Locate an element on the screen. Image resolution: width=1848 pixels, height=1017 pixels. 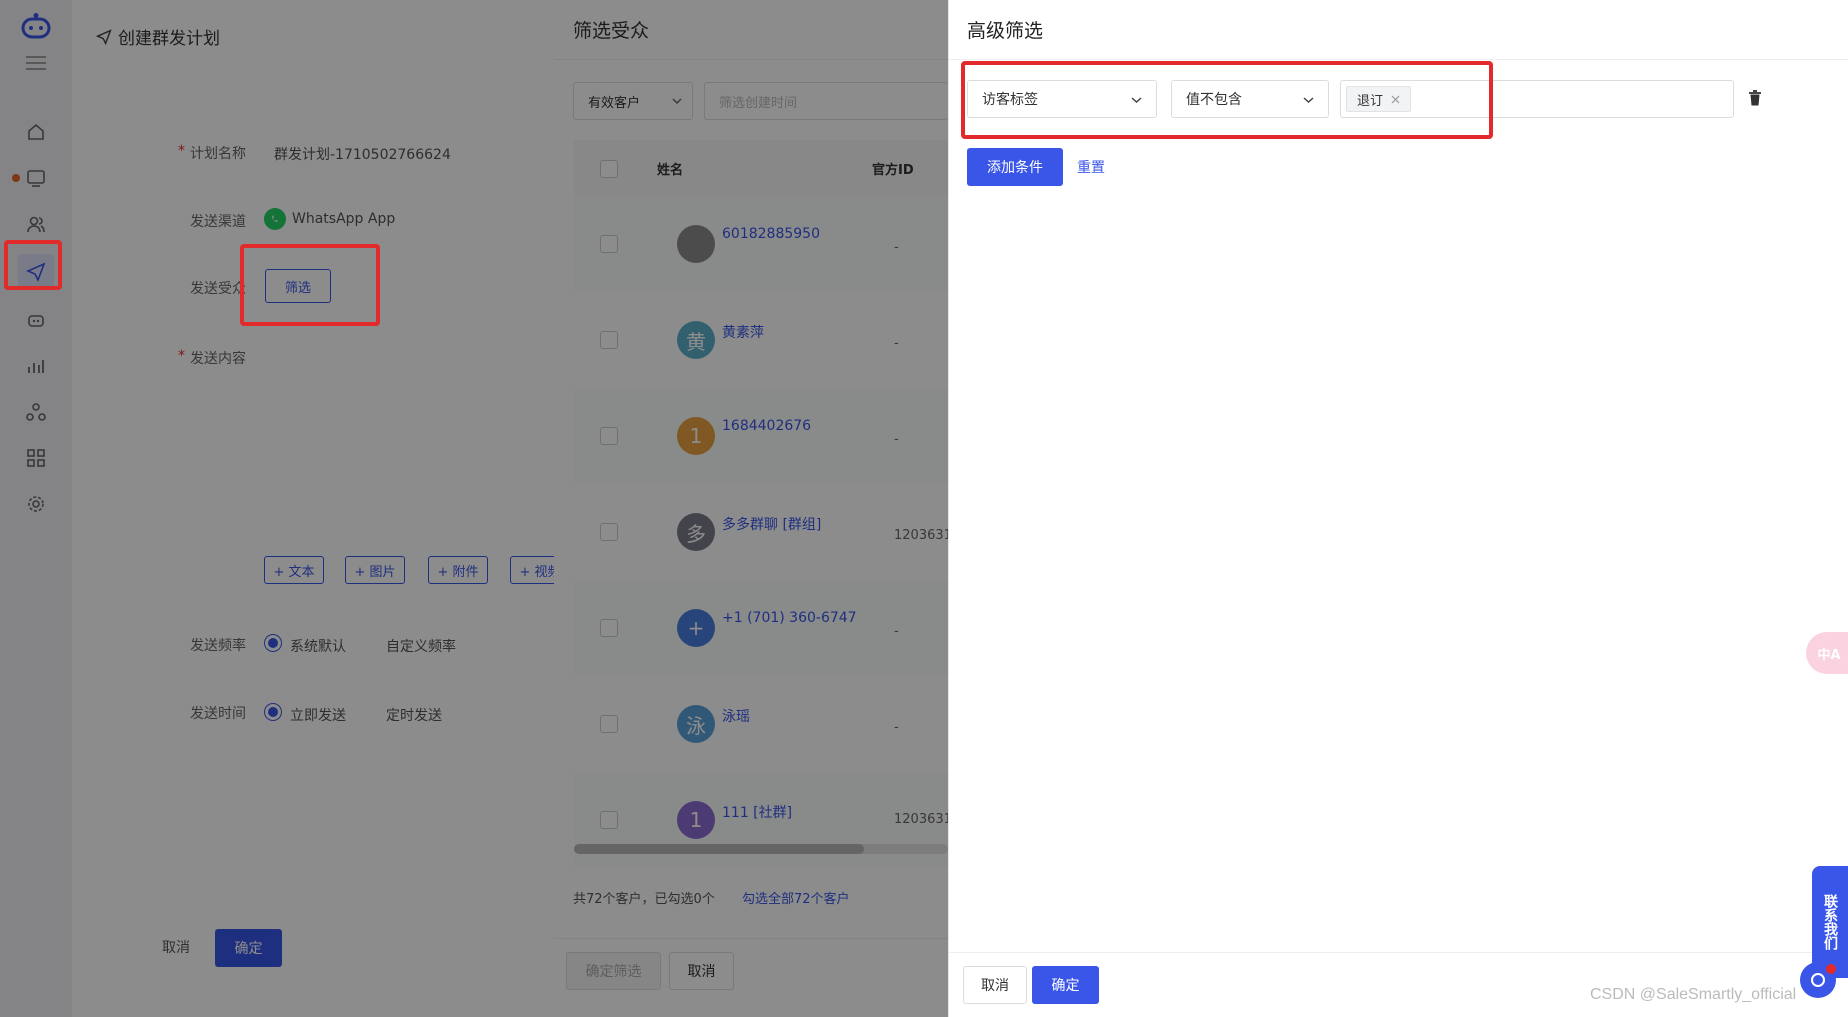
drawer-cancel-button: 取消 is located at coordinates (995, 985).